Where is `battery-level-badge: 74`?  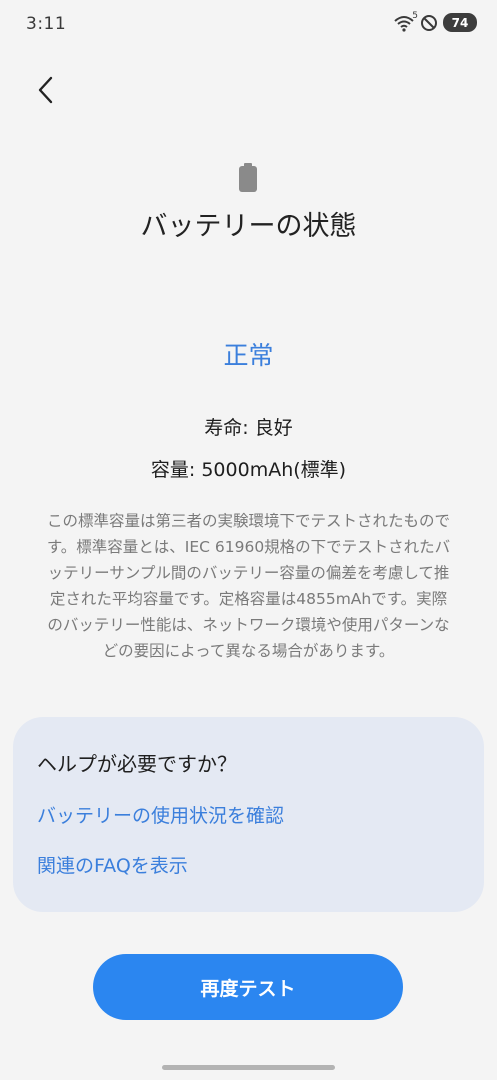
battery-level-badge: 74 is located at coordinates (460, 22).